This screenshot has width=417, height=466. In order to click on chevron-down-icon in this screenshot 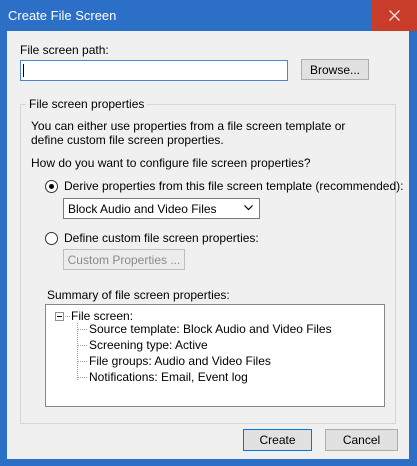, I will do `click(248, 208)`.